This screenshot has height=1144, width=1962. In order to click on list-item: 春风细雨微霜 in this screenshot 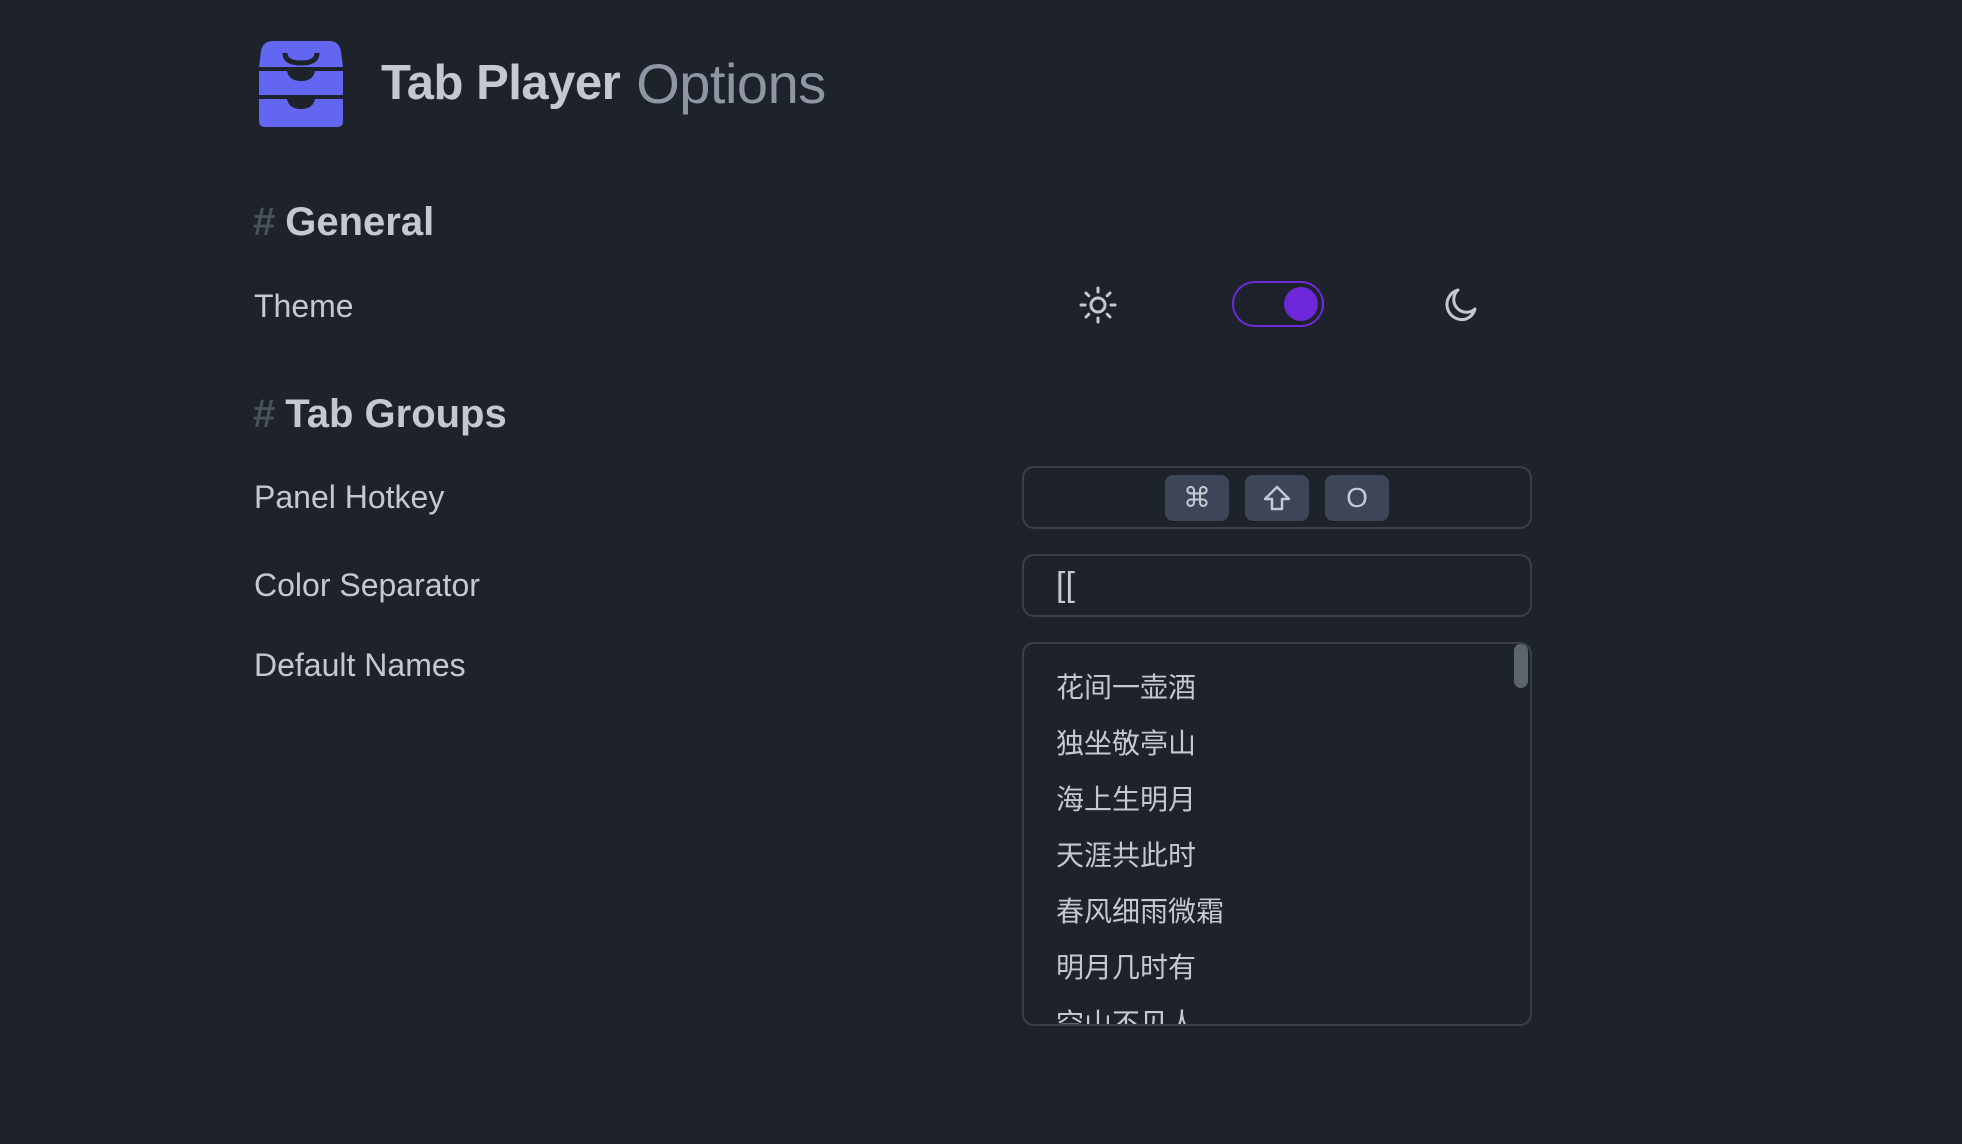, I will do `click(1140, 911)`.